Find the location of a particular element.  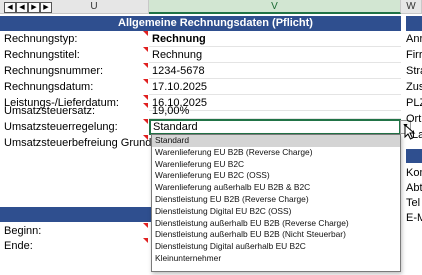

column-header-w: W is located at coordinates (411, 7).